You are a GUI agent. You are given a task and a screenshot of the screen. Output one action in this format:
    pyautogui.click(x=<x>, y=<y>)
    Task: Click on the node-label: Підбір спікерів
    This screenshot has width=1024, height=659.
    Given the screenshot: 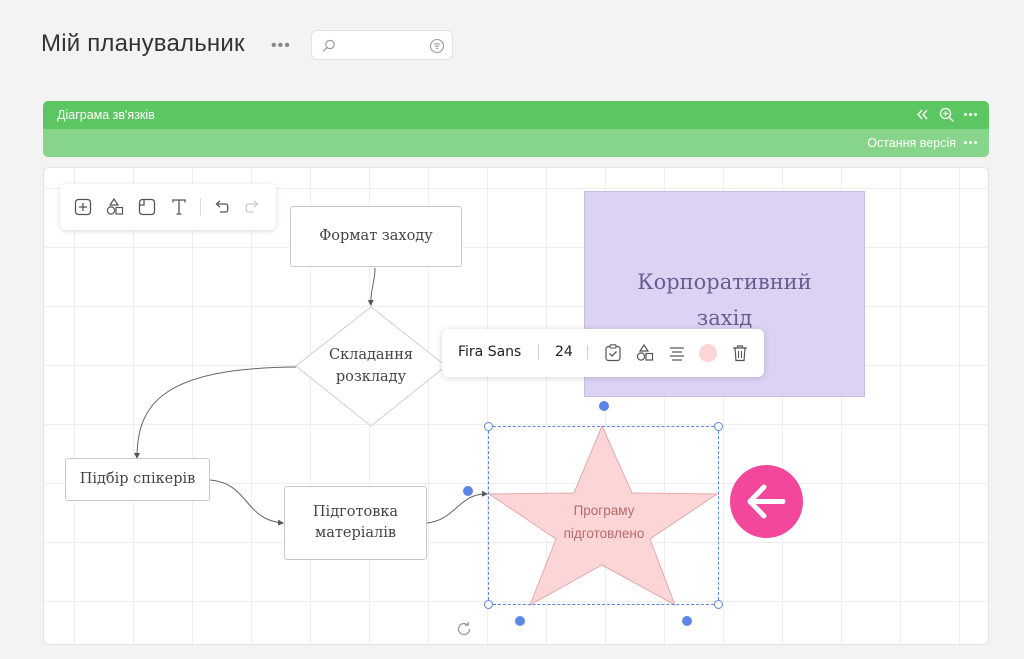 What is the action you would take?
    pyautogui.click(x=137, y=479)
    